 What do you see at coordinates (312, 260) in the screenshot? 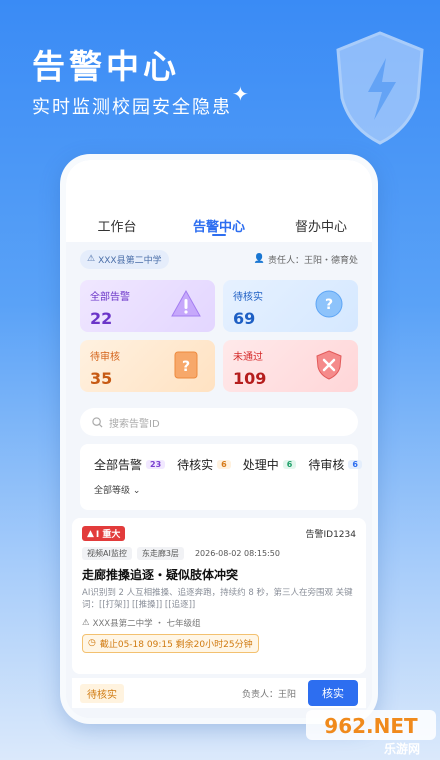
I see `owner-text: 责任人：王阳・德育处` at bounding box center [312, 260].